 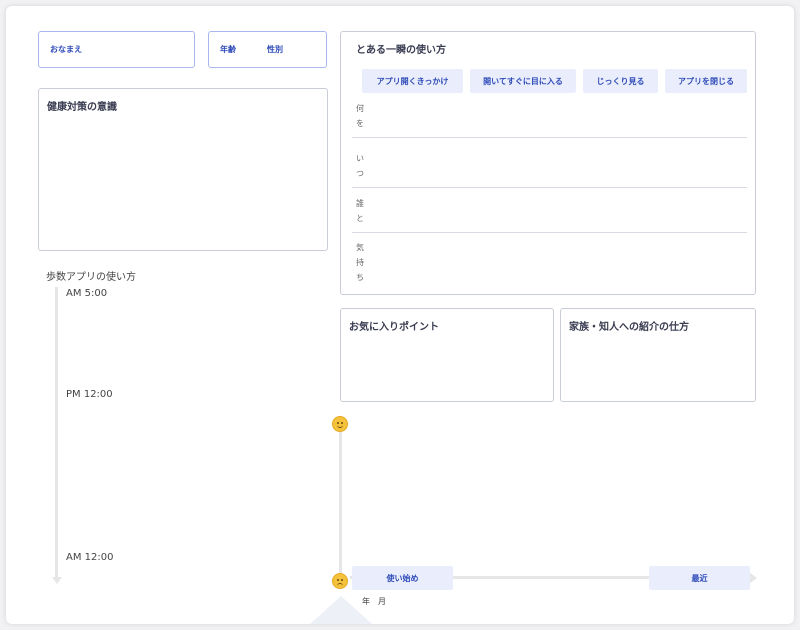 What do you see at coordinates (394, 327) in the screenshot?
I see `favorite-point-title: お気に入りポイント` at bounding box center [394, 327].